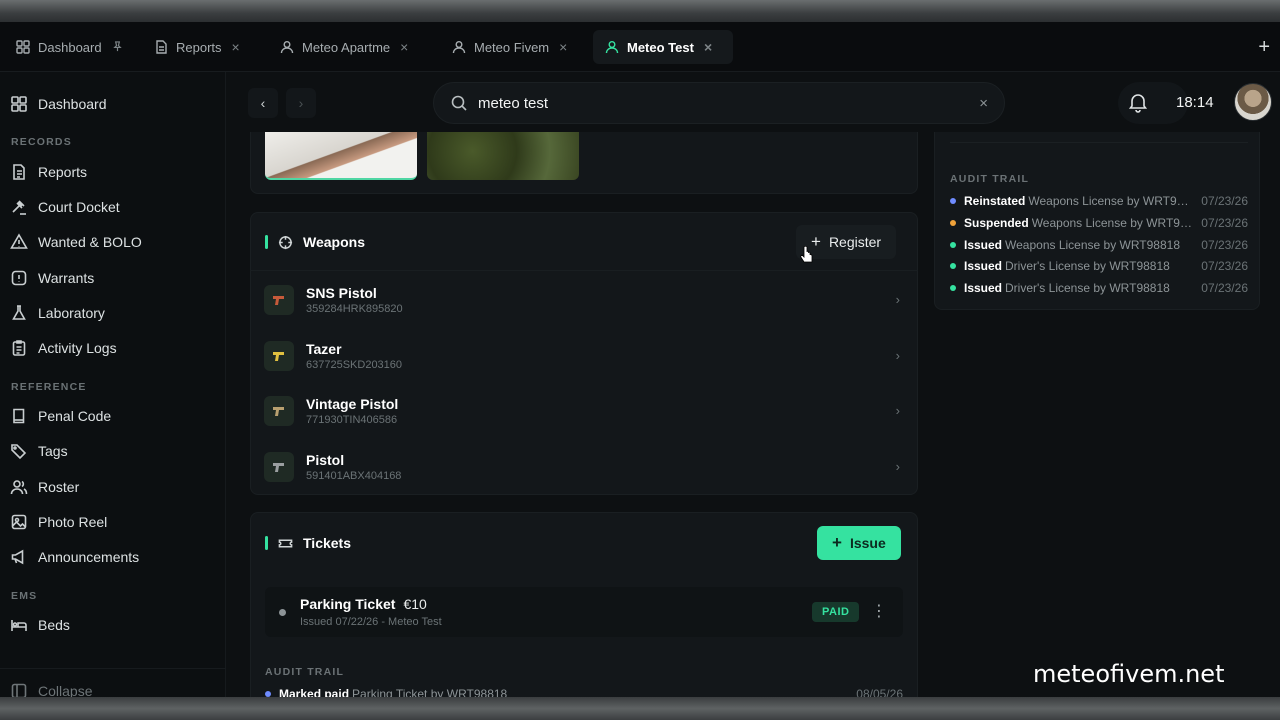 This screenshot has height=720, width=1280. What do you see at coordinates (584, 270) in the screenshot?
I see `row-divider` at bounding box center [584, 270].